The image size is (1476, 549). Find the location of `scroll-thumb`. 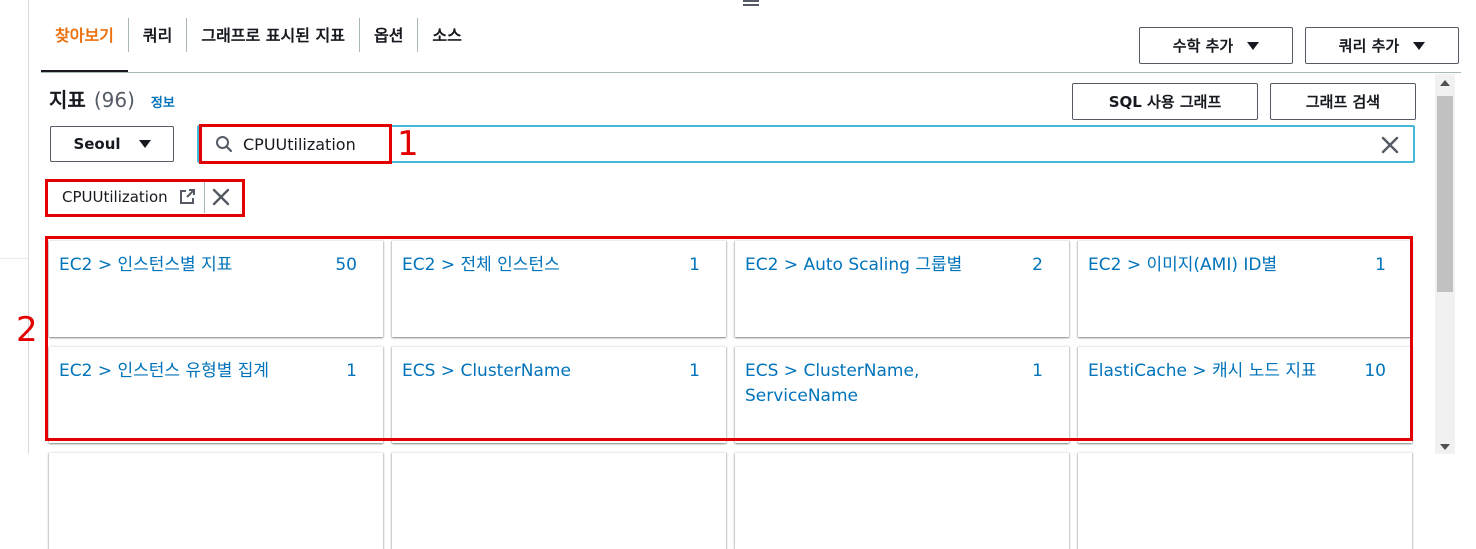

scroll-thumb is located at coordinates (1445, 194).